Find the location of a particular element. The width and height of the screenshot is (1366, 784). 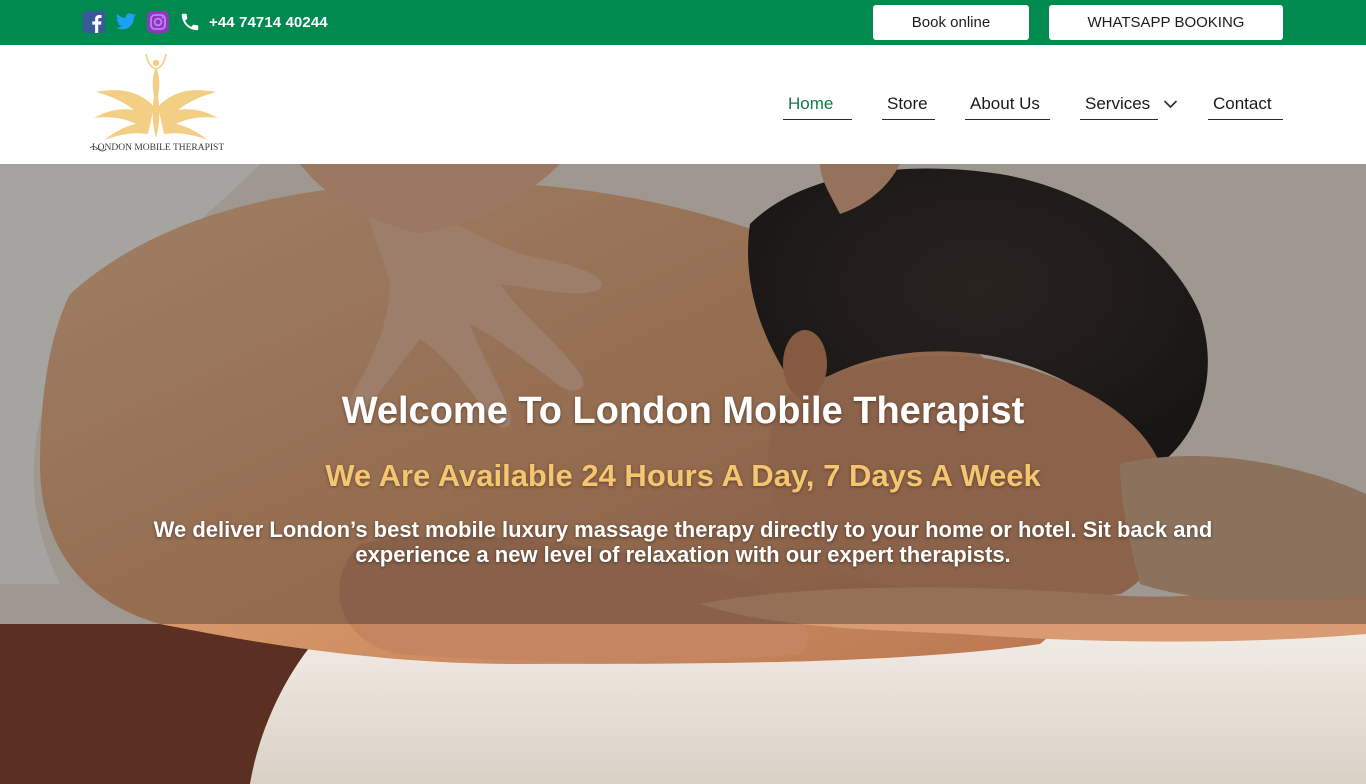

whatsapp-booking-button: WHATSAPP BOOKING is located at coordinates (1166, 22).